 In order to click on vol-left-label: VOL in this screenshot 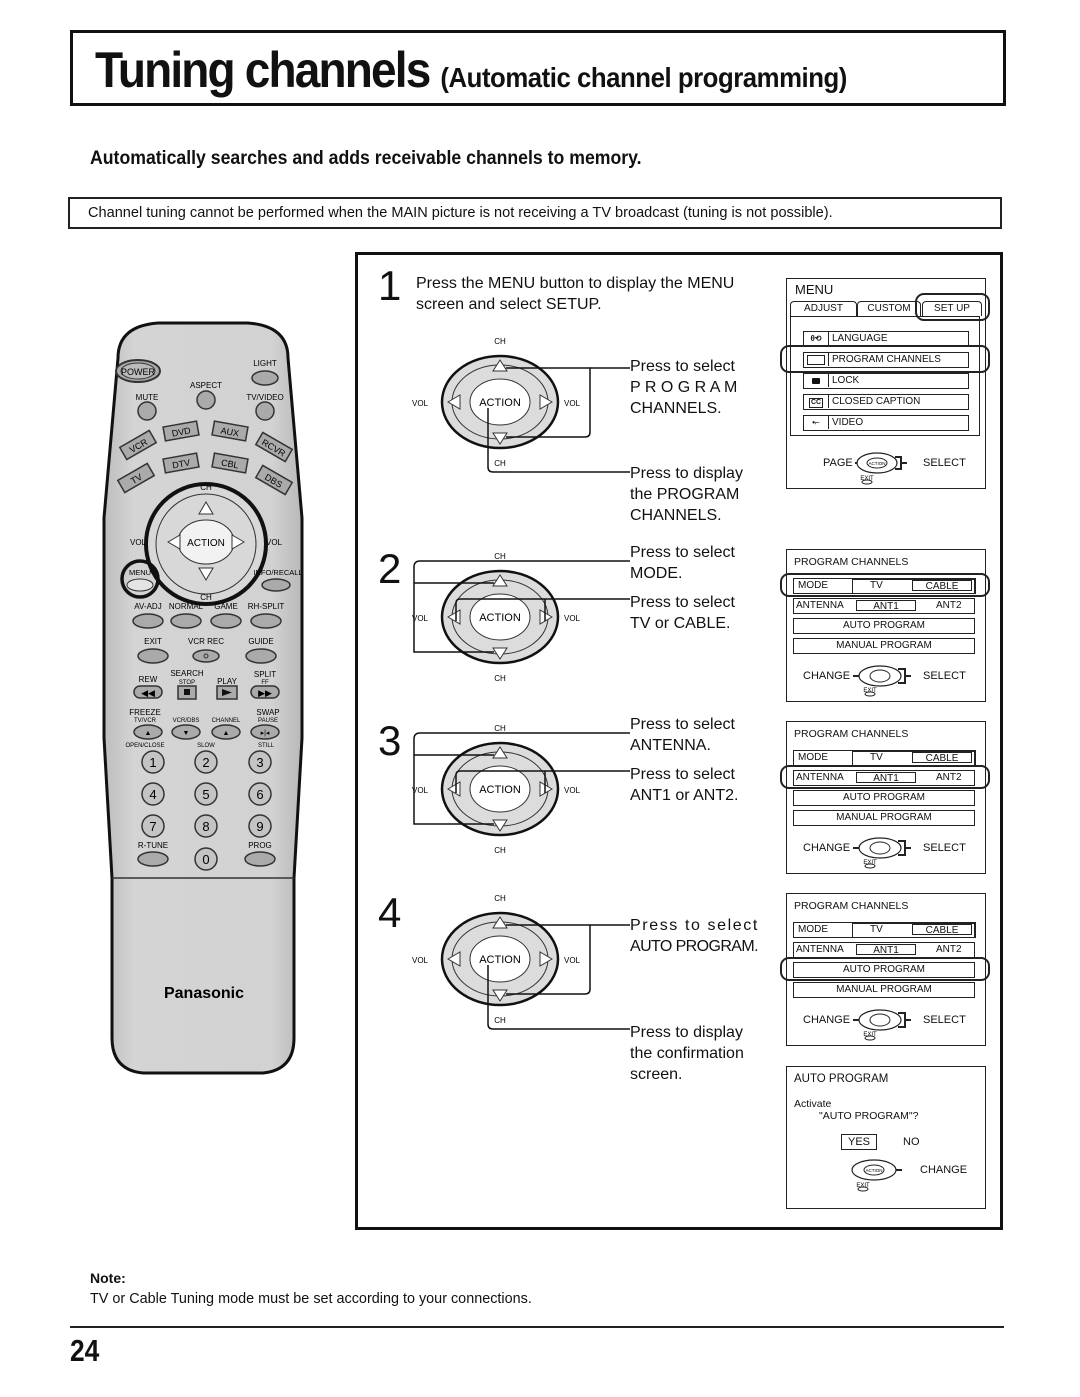, I will do `click(420, 960)`.